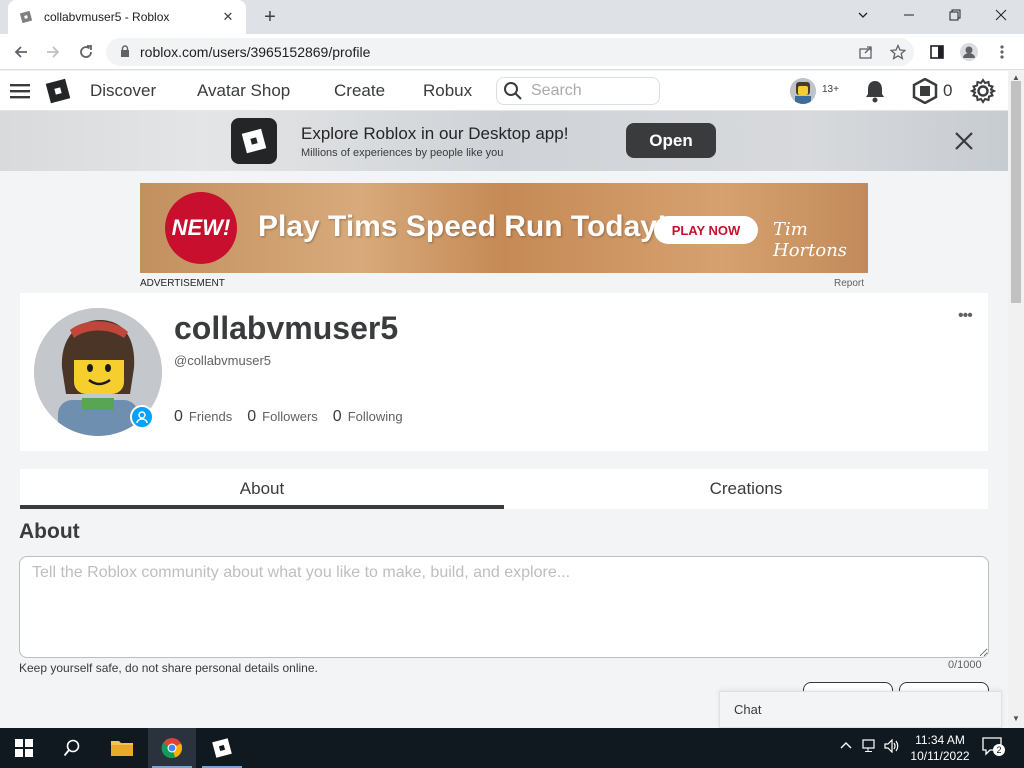 The width and height of the screenshot is (1024, 768). Describe the element at coordinates (228, 17) in the screenshot. I see `tab-close-icon: ✕` at that location.